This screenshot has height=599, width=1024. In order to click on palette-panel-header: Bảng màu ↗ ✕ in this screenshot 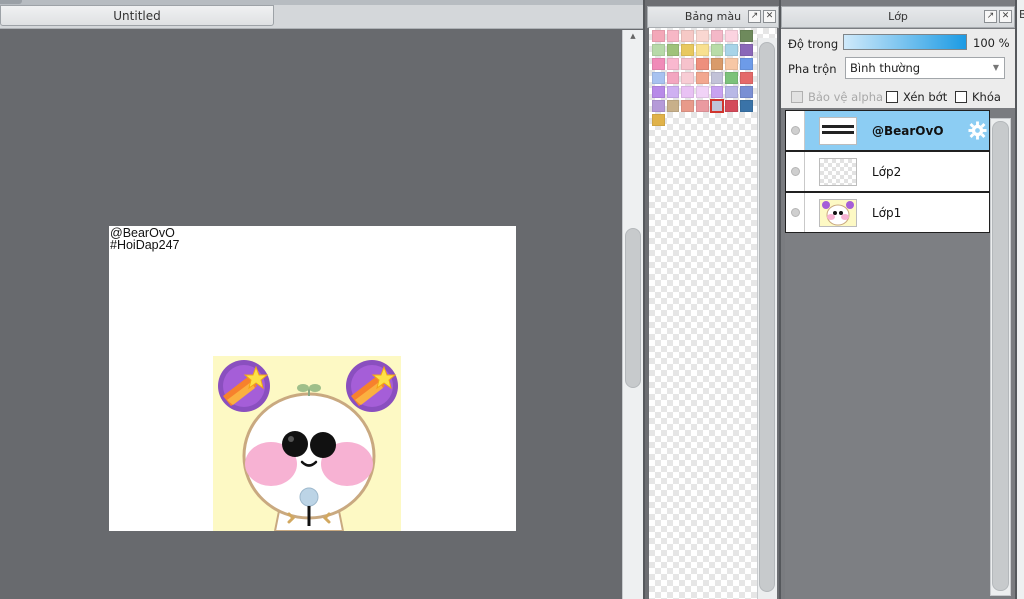, I will do `click(713, 17)`.